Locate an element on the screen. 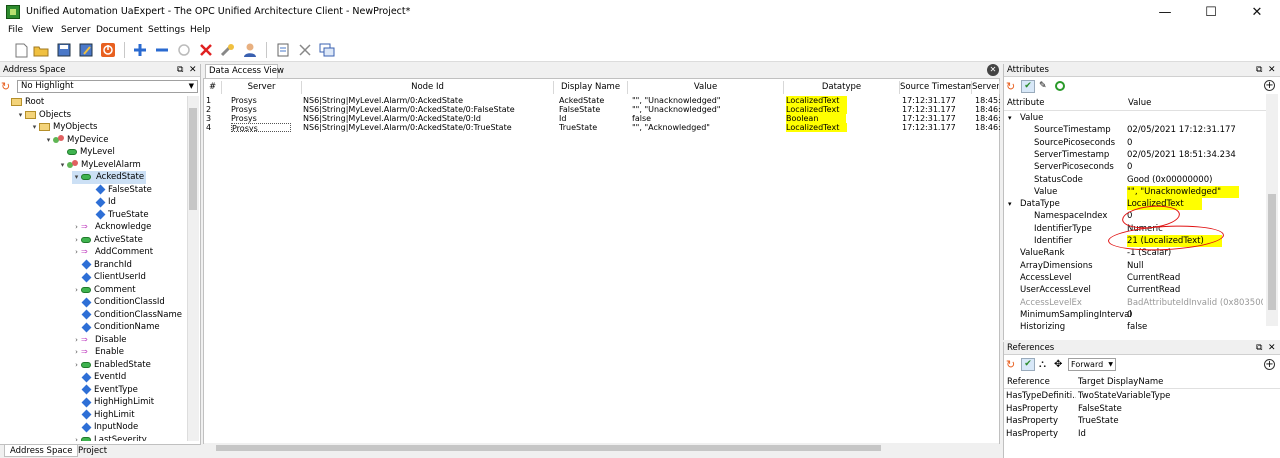 The width and height of the screenshot is (1280, 458). reference-target: FalseState is located at coordinates (1100, 409).